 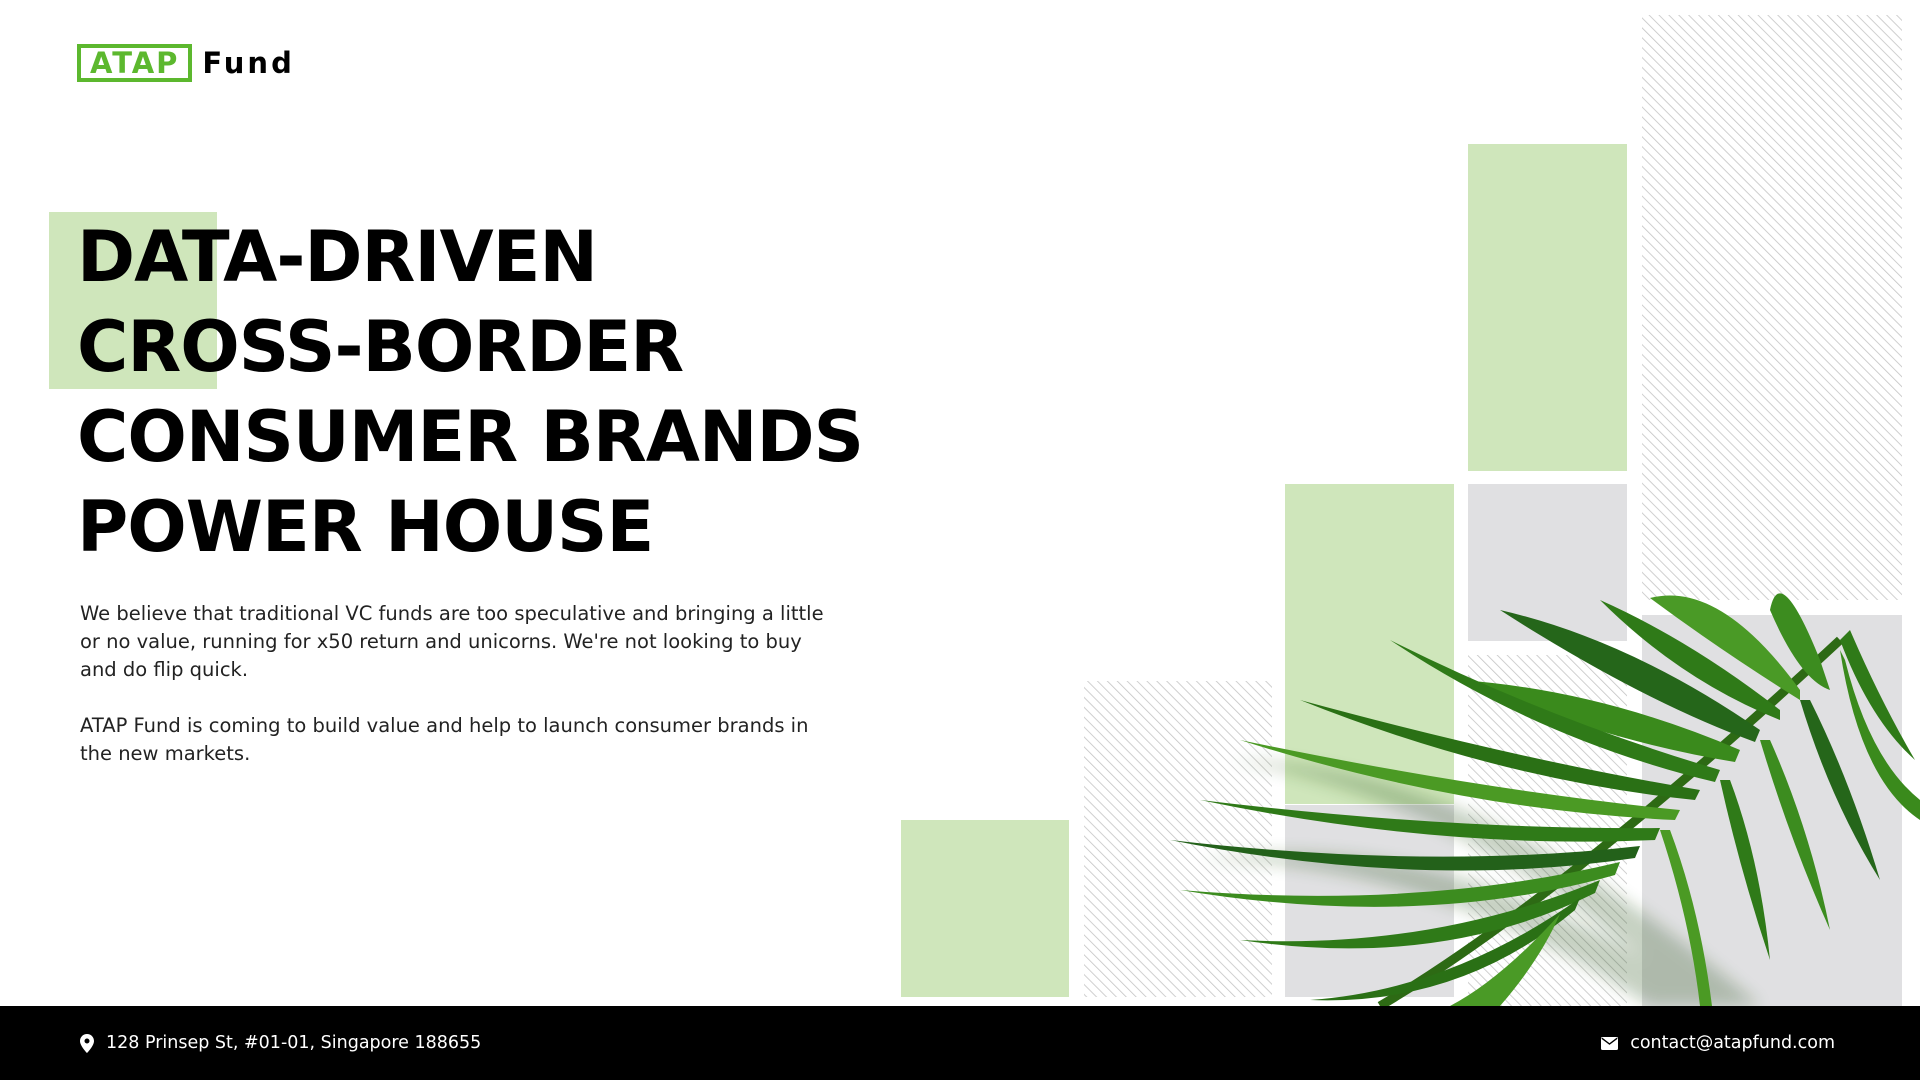 I want to click on green-block-tall, so click(x=1547, y=307).